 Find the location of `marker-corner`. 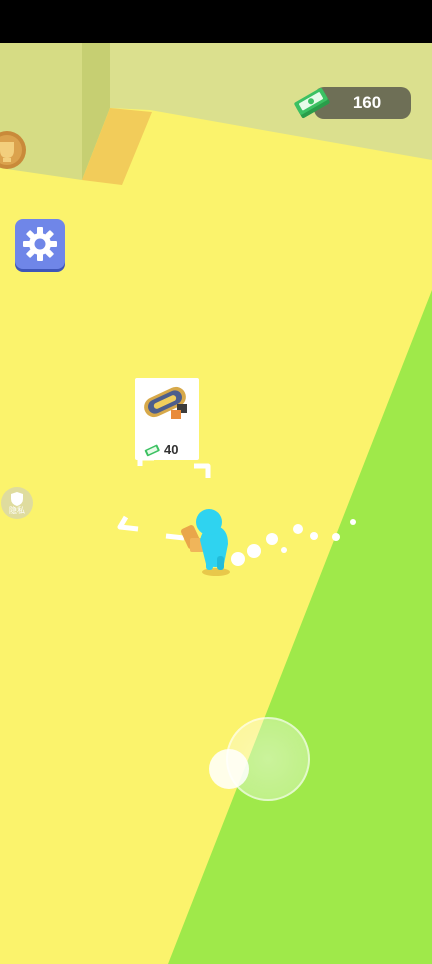

marker-corner is located at coordinates (175, 537).